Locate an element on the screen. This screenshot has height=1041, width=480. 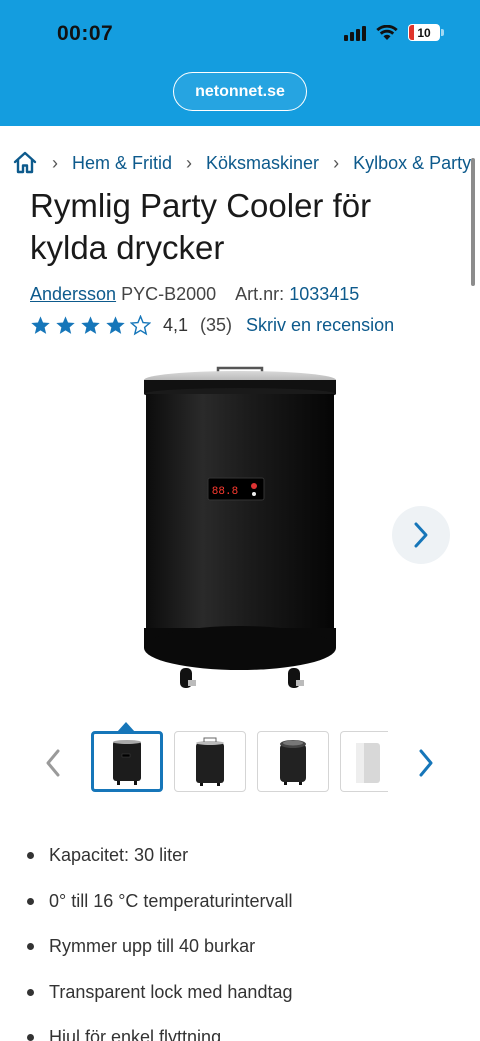
breadcrumb-item-hem-fritid: Hem & Fritid is located at coordinates (122, 163).